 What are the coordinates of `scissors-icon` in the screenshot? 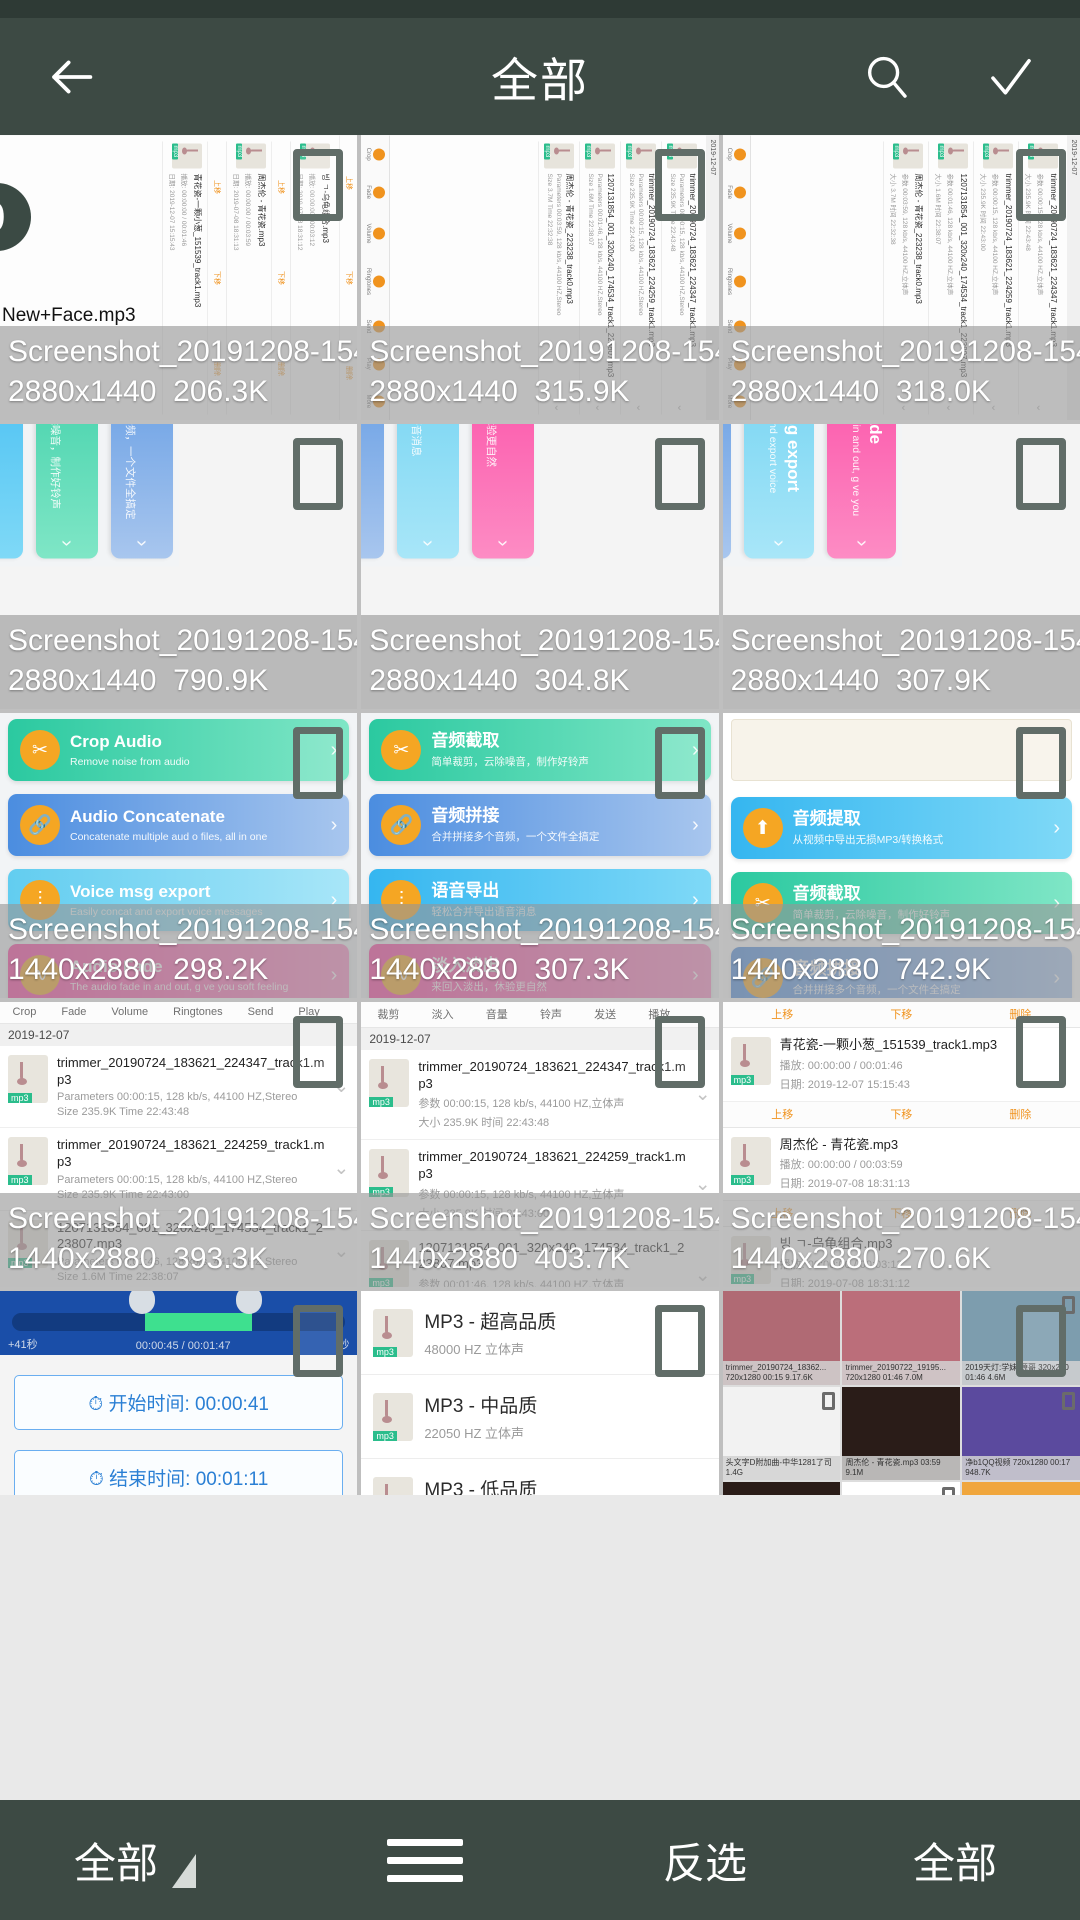 It's located at (378, 153).